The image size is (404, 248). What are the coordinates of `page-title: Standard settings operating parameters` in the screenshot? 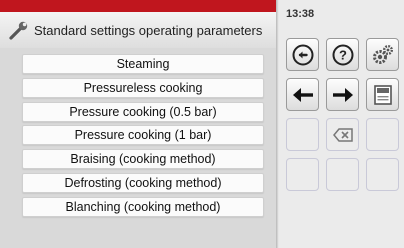 It's located at (148, 30).